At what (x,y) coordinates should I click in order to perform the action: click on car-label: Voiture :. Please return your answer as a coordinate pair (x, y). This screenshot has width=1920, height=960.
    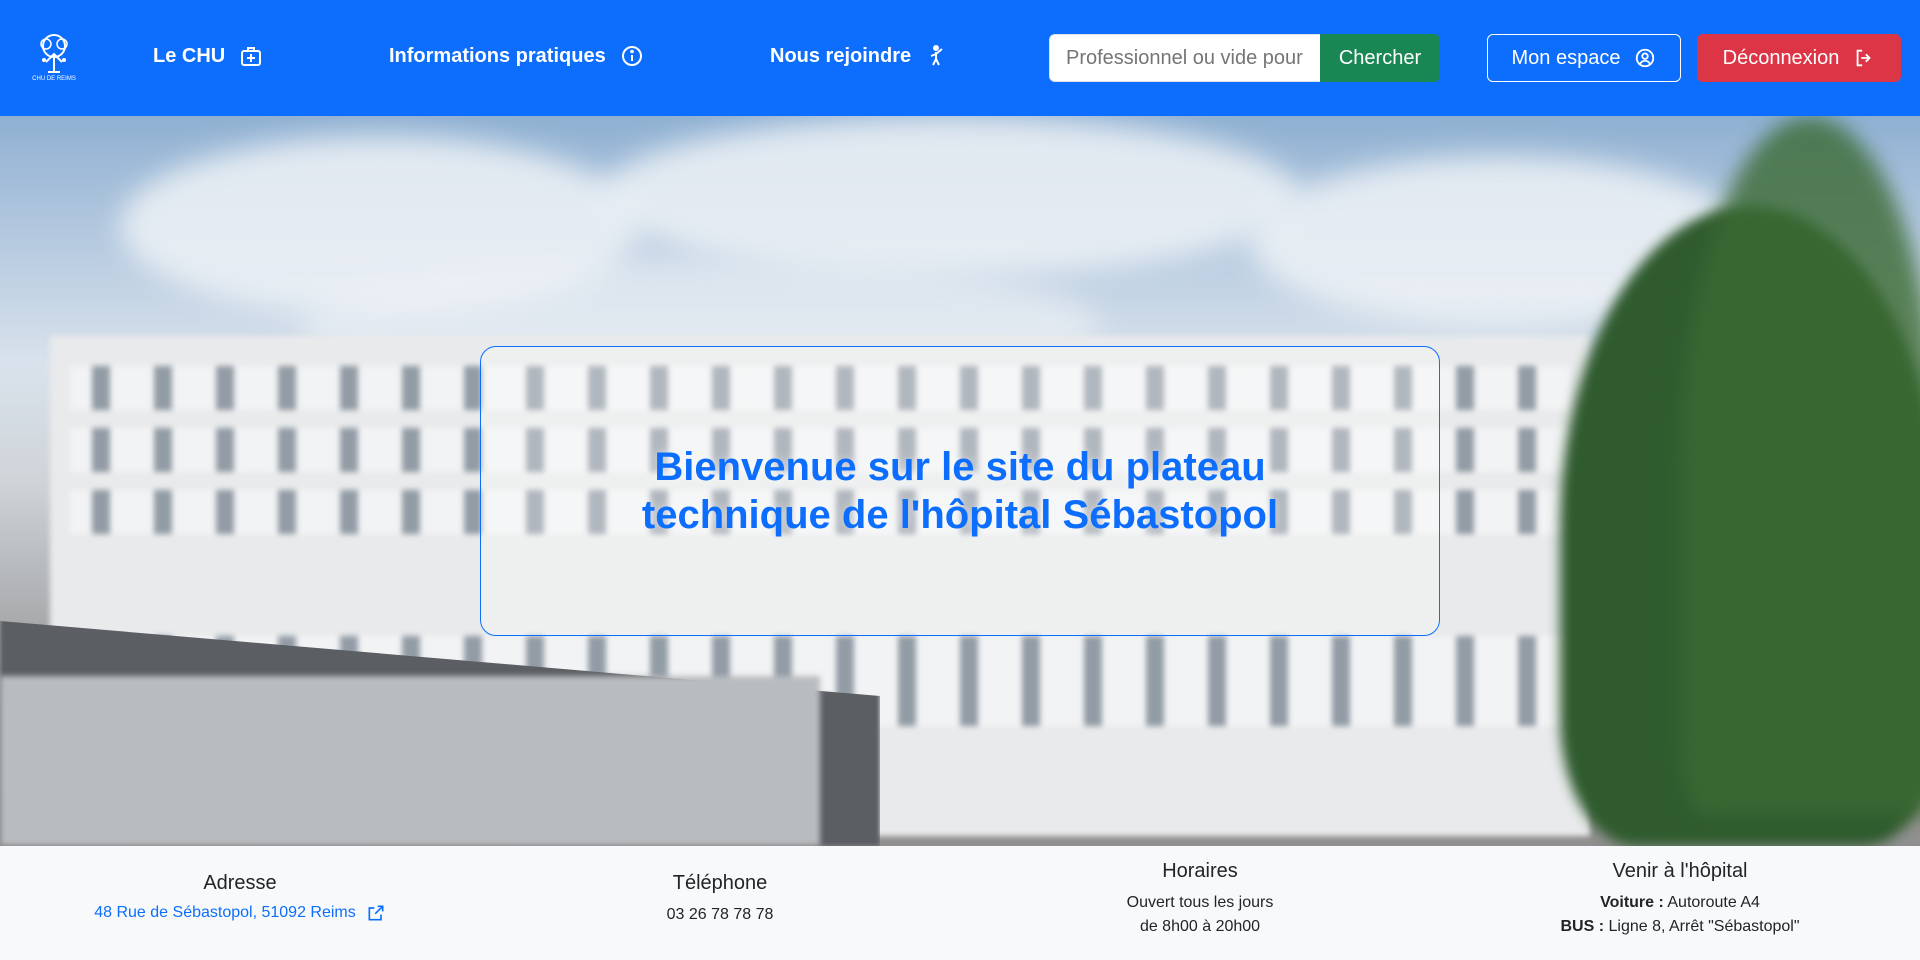
    Looking at the image, I should click on (1632, 902).